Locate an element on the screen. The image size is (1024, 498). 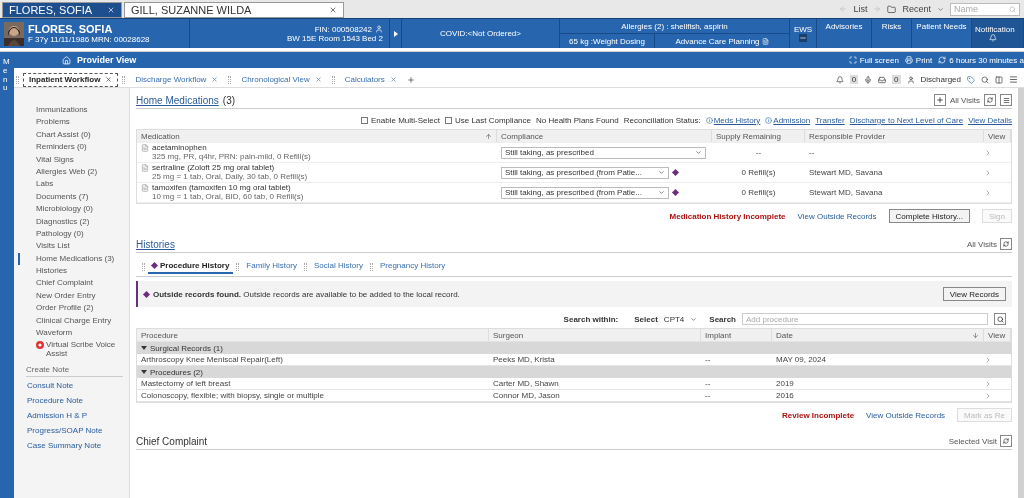
list-link: List is located at coordinates (860, 9).